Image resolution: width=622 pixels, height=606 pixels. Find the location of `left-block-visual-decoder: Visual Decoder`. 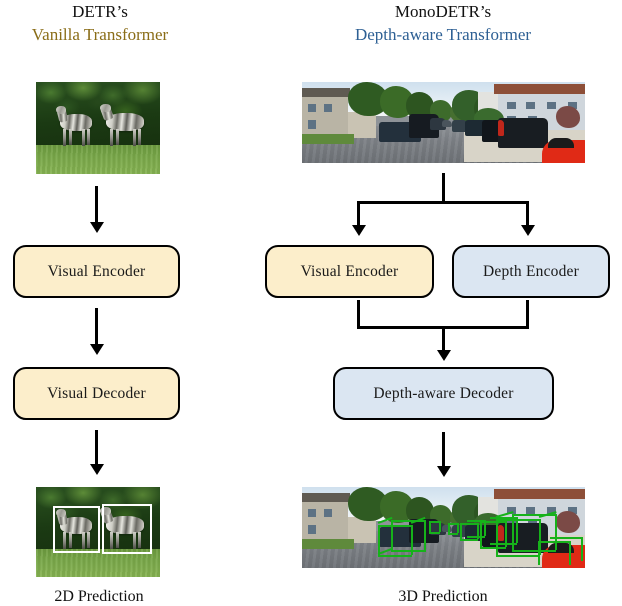

left-block-visual-decoder: Visual Decoder is located at coordinates (96, 393).